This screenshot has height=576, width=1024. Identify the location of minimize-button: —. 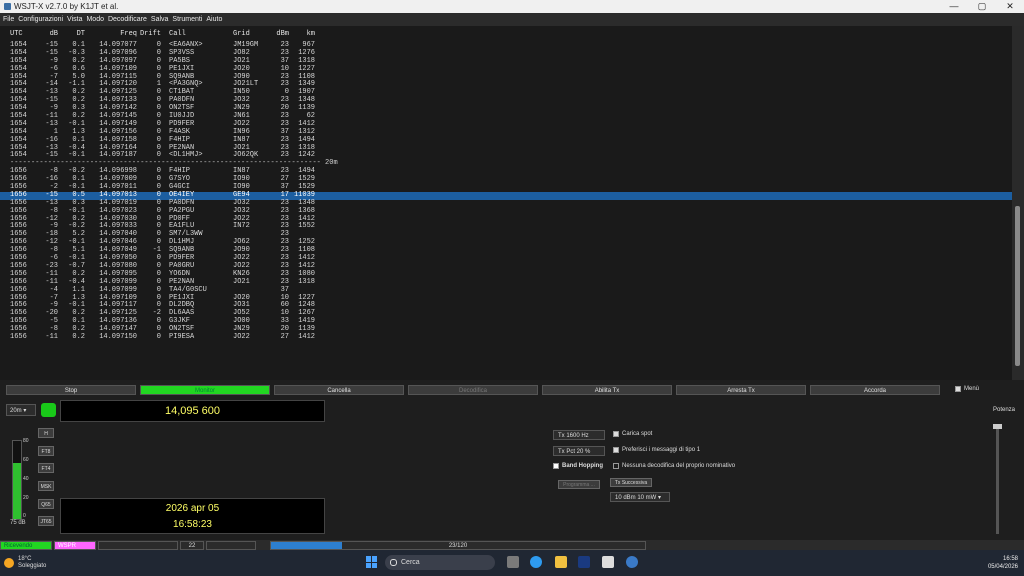
(954, 6).